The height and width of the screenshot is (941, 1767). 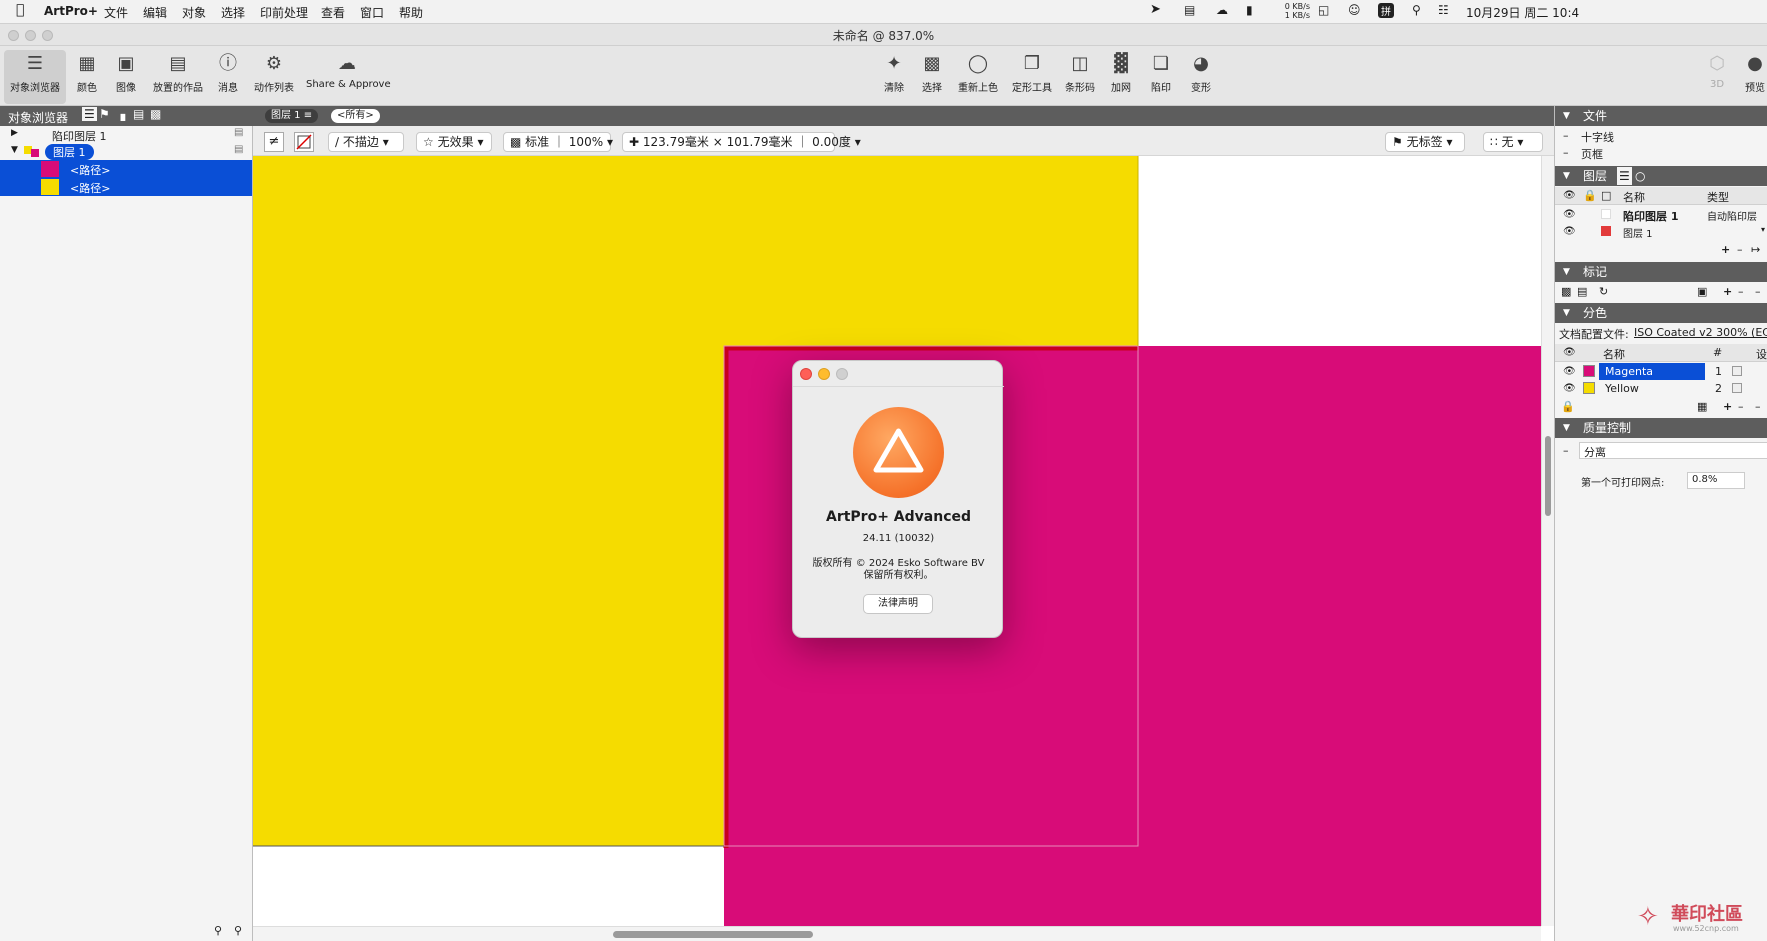 I want to click on horizontal-scroll-thumb, so click(x=713, y=934).